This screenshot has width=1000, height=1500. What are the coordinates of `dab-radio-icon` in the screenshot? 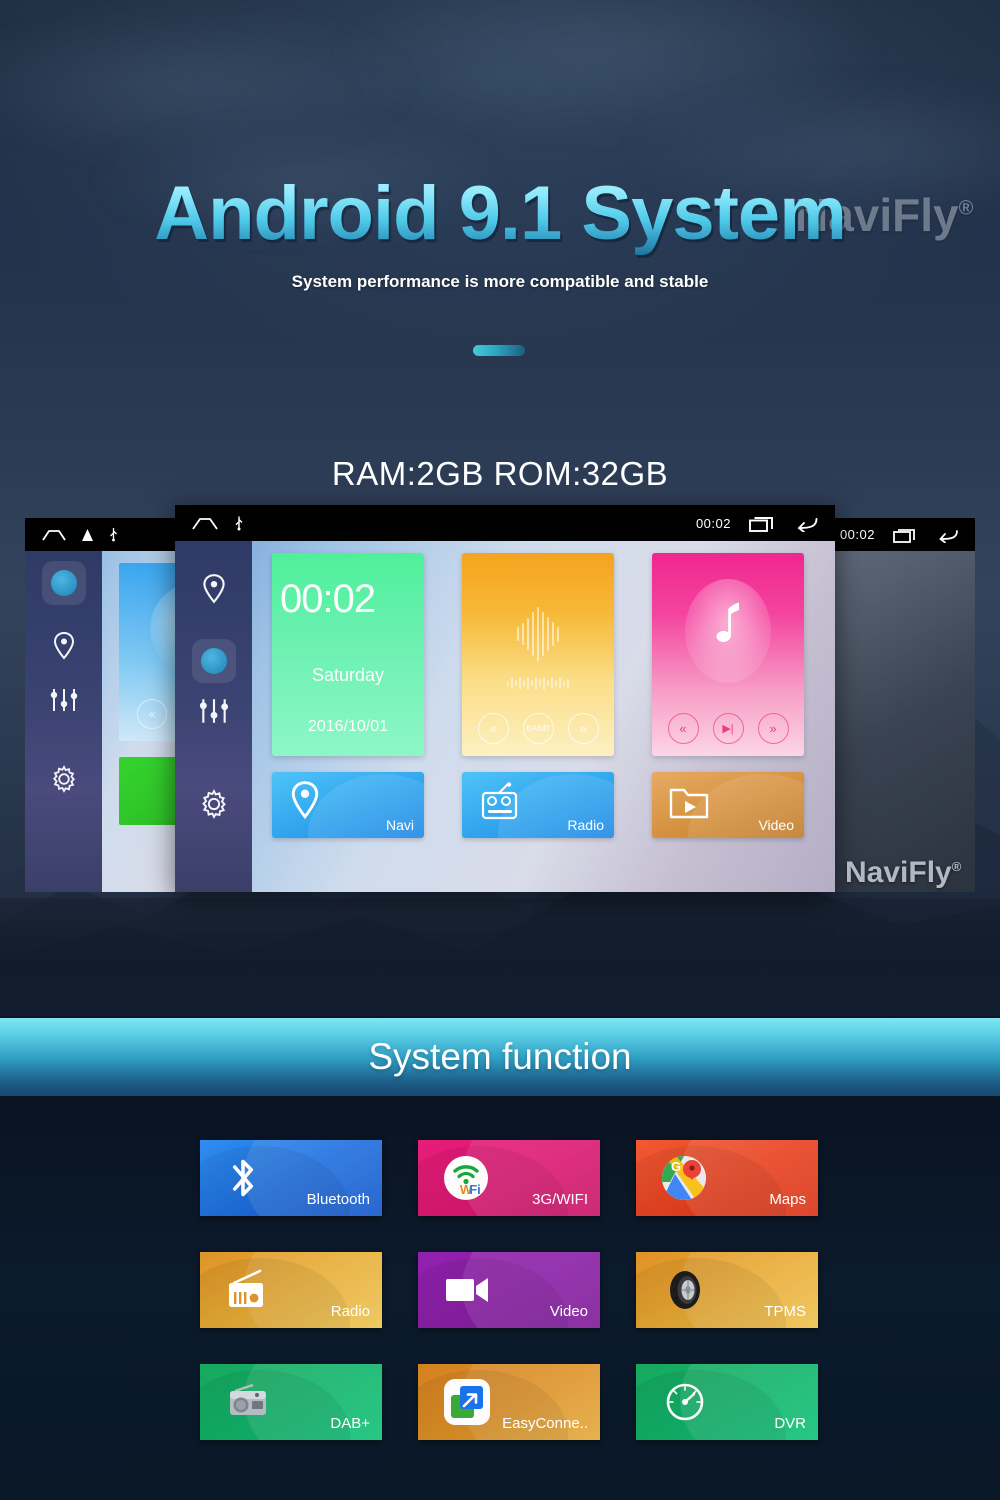 It's located at (248, 1399).